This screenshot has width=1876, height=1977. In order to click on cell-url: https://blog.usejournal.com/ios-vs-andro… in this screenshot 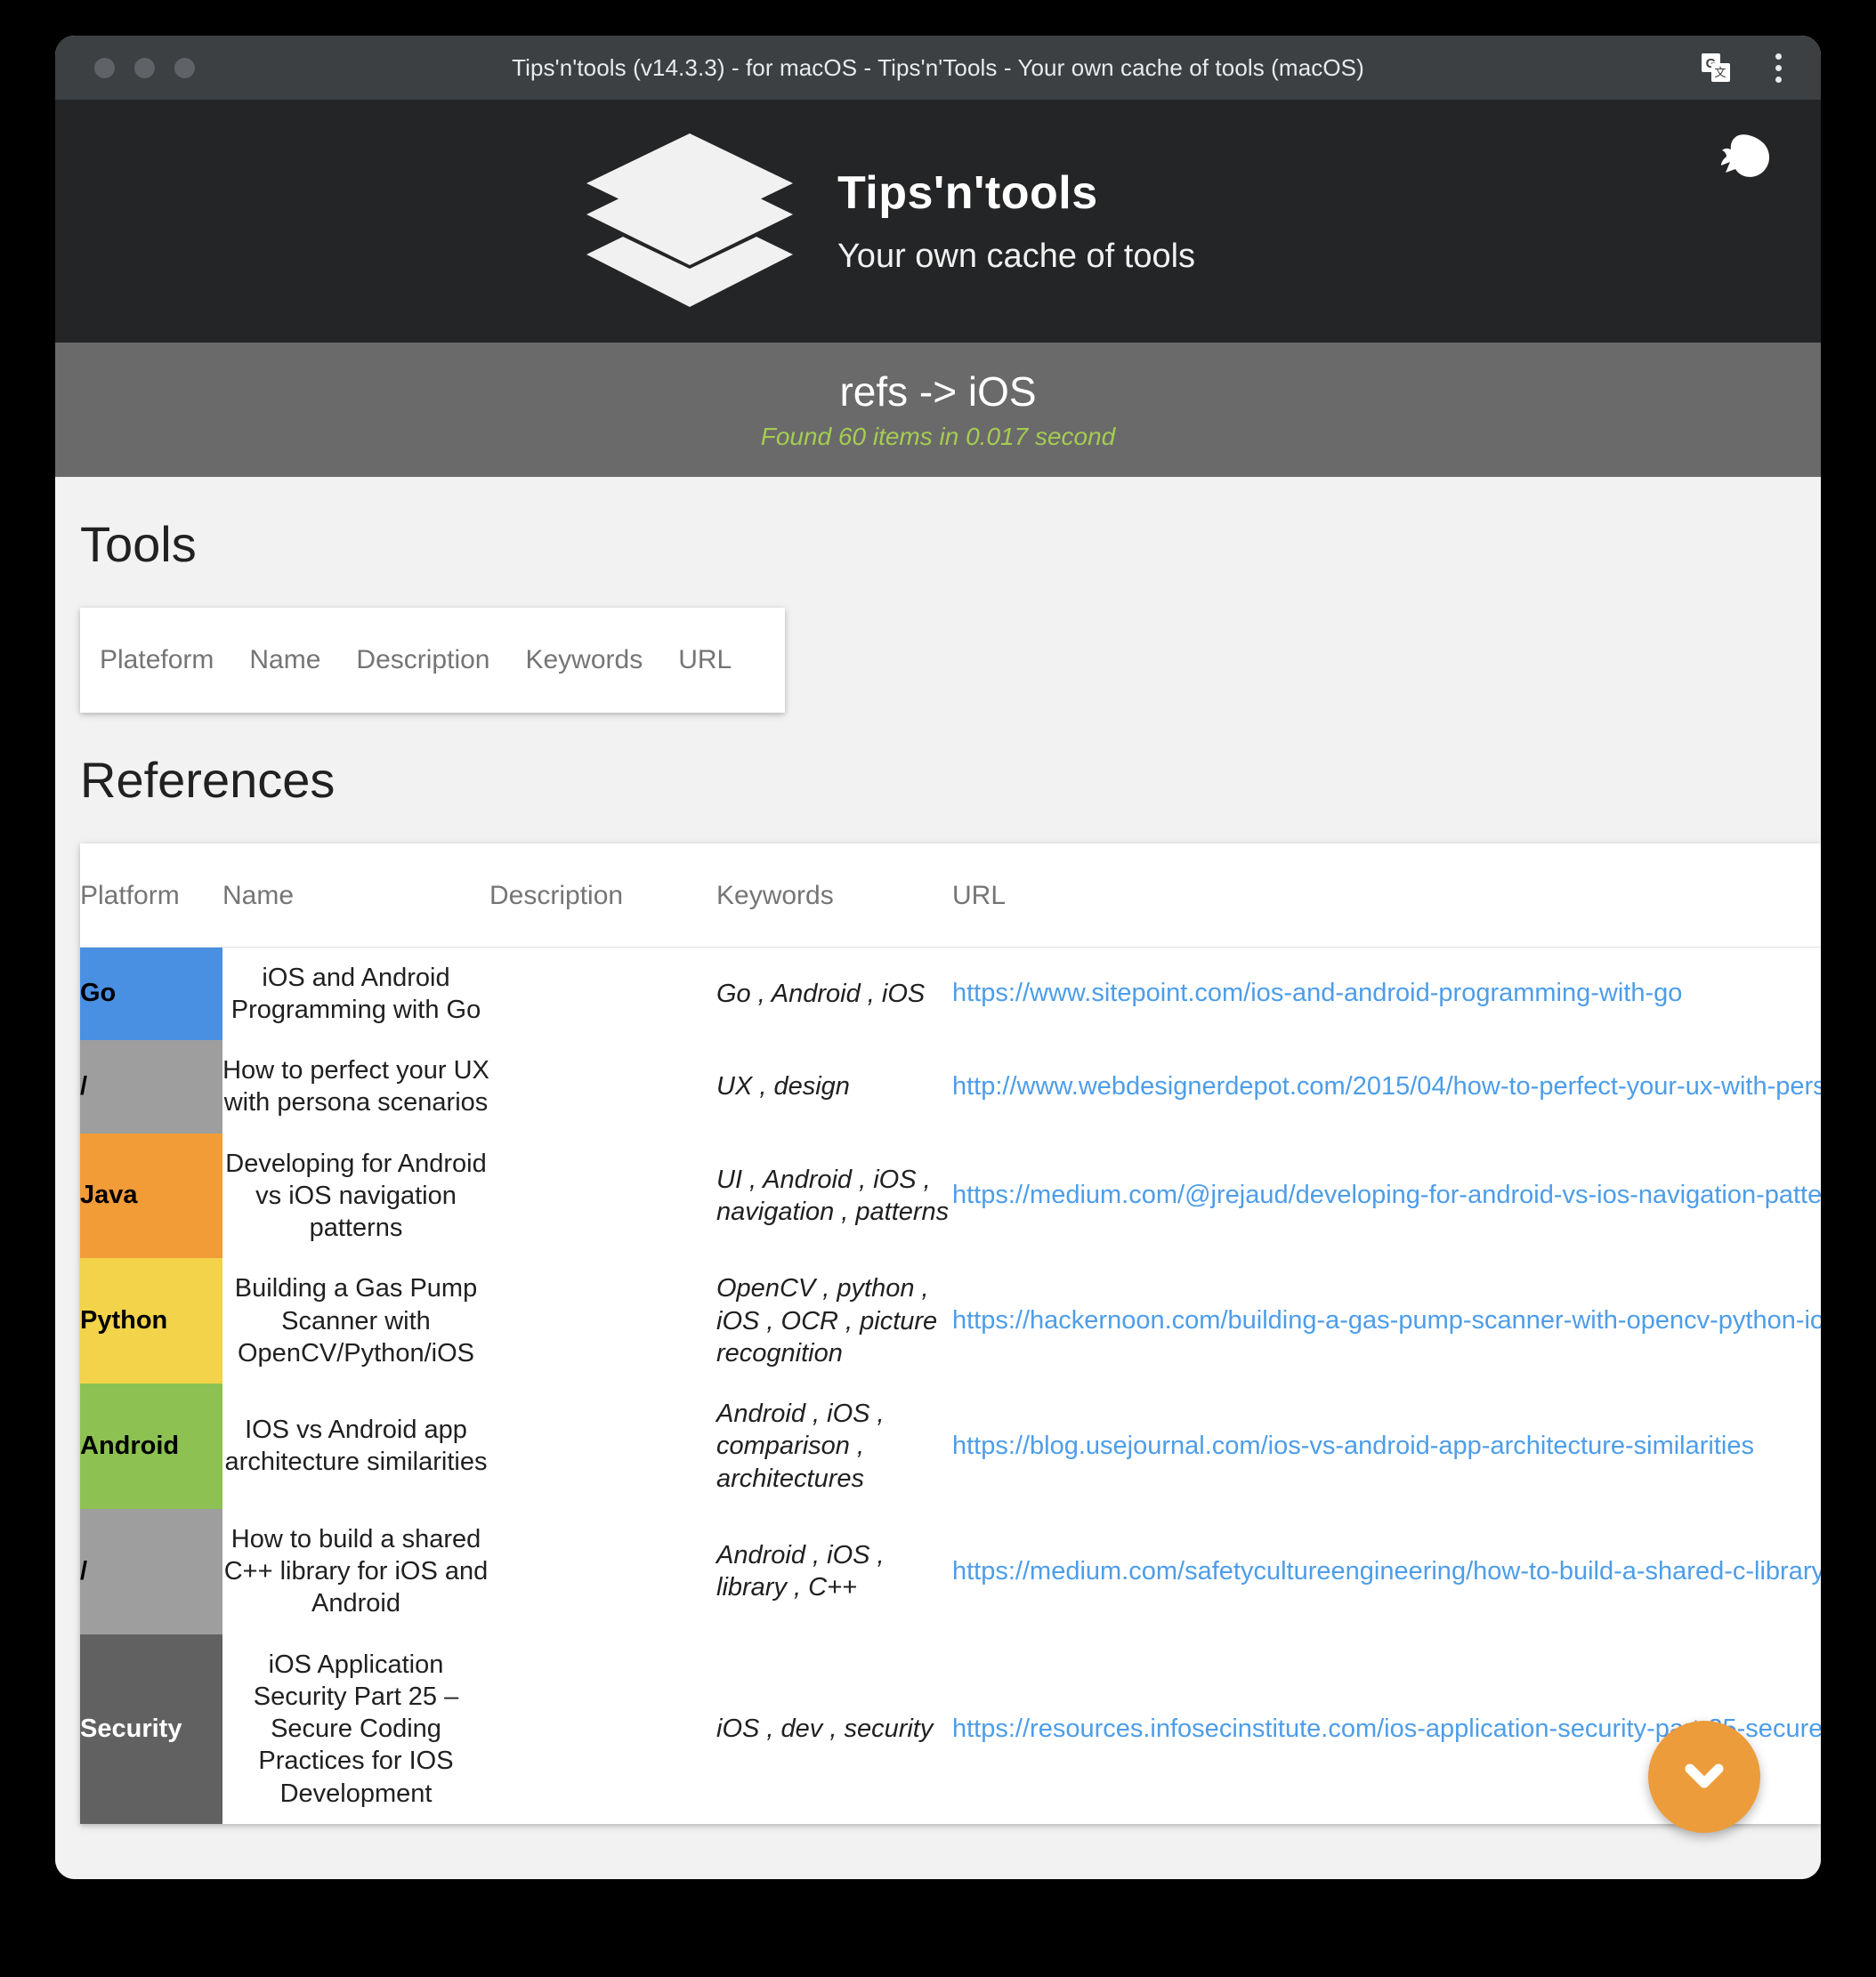, I will do `click(1386, 1446)`.